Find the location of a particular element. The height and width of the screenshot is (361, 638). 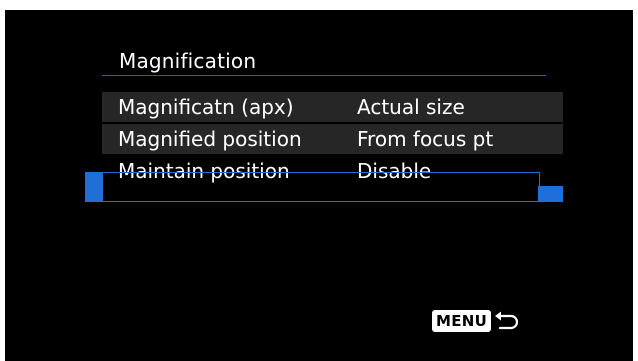

menu-item-label: Magnificatn (apx) is located at coordinates (206, 107).